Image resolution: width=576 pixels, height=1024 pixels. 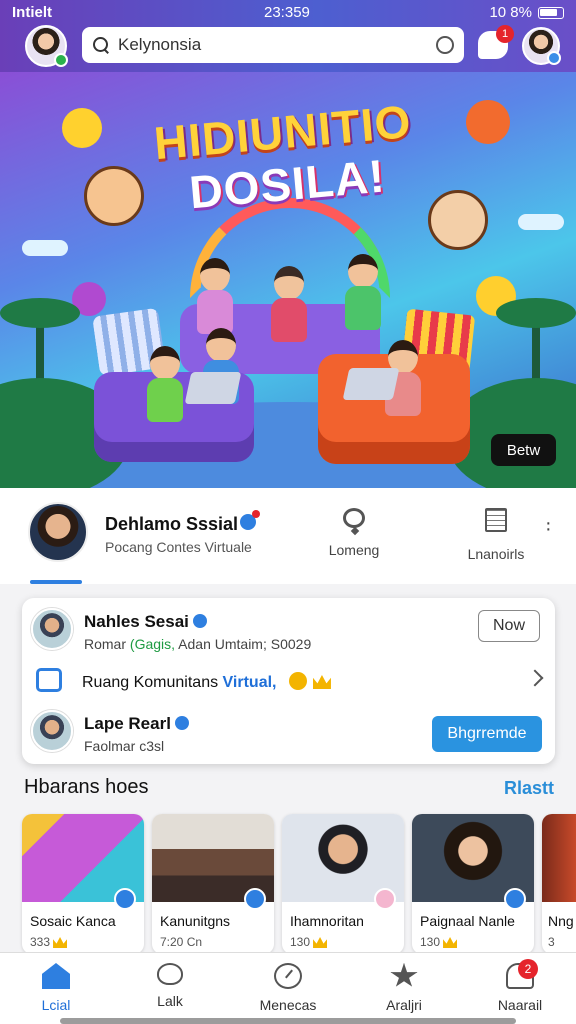 I want to click on search-bar, so click(x=273, y=45).